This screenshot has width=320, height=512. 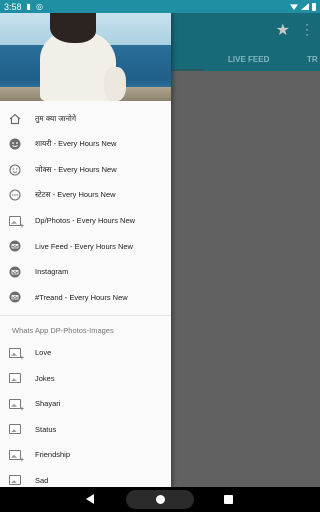 What do you see at coordinates (45, 378) in the screenshot?
I see `drawer-item-label: Jokes` at bounding box center [45, 378].